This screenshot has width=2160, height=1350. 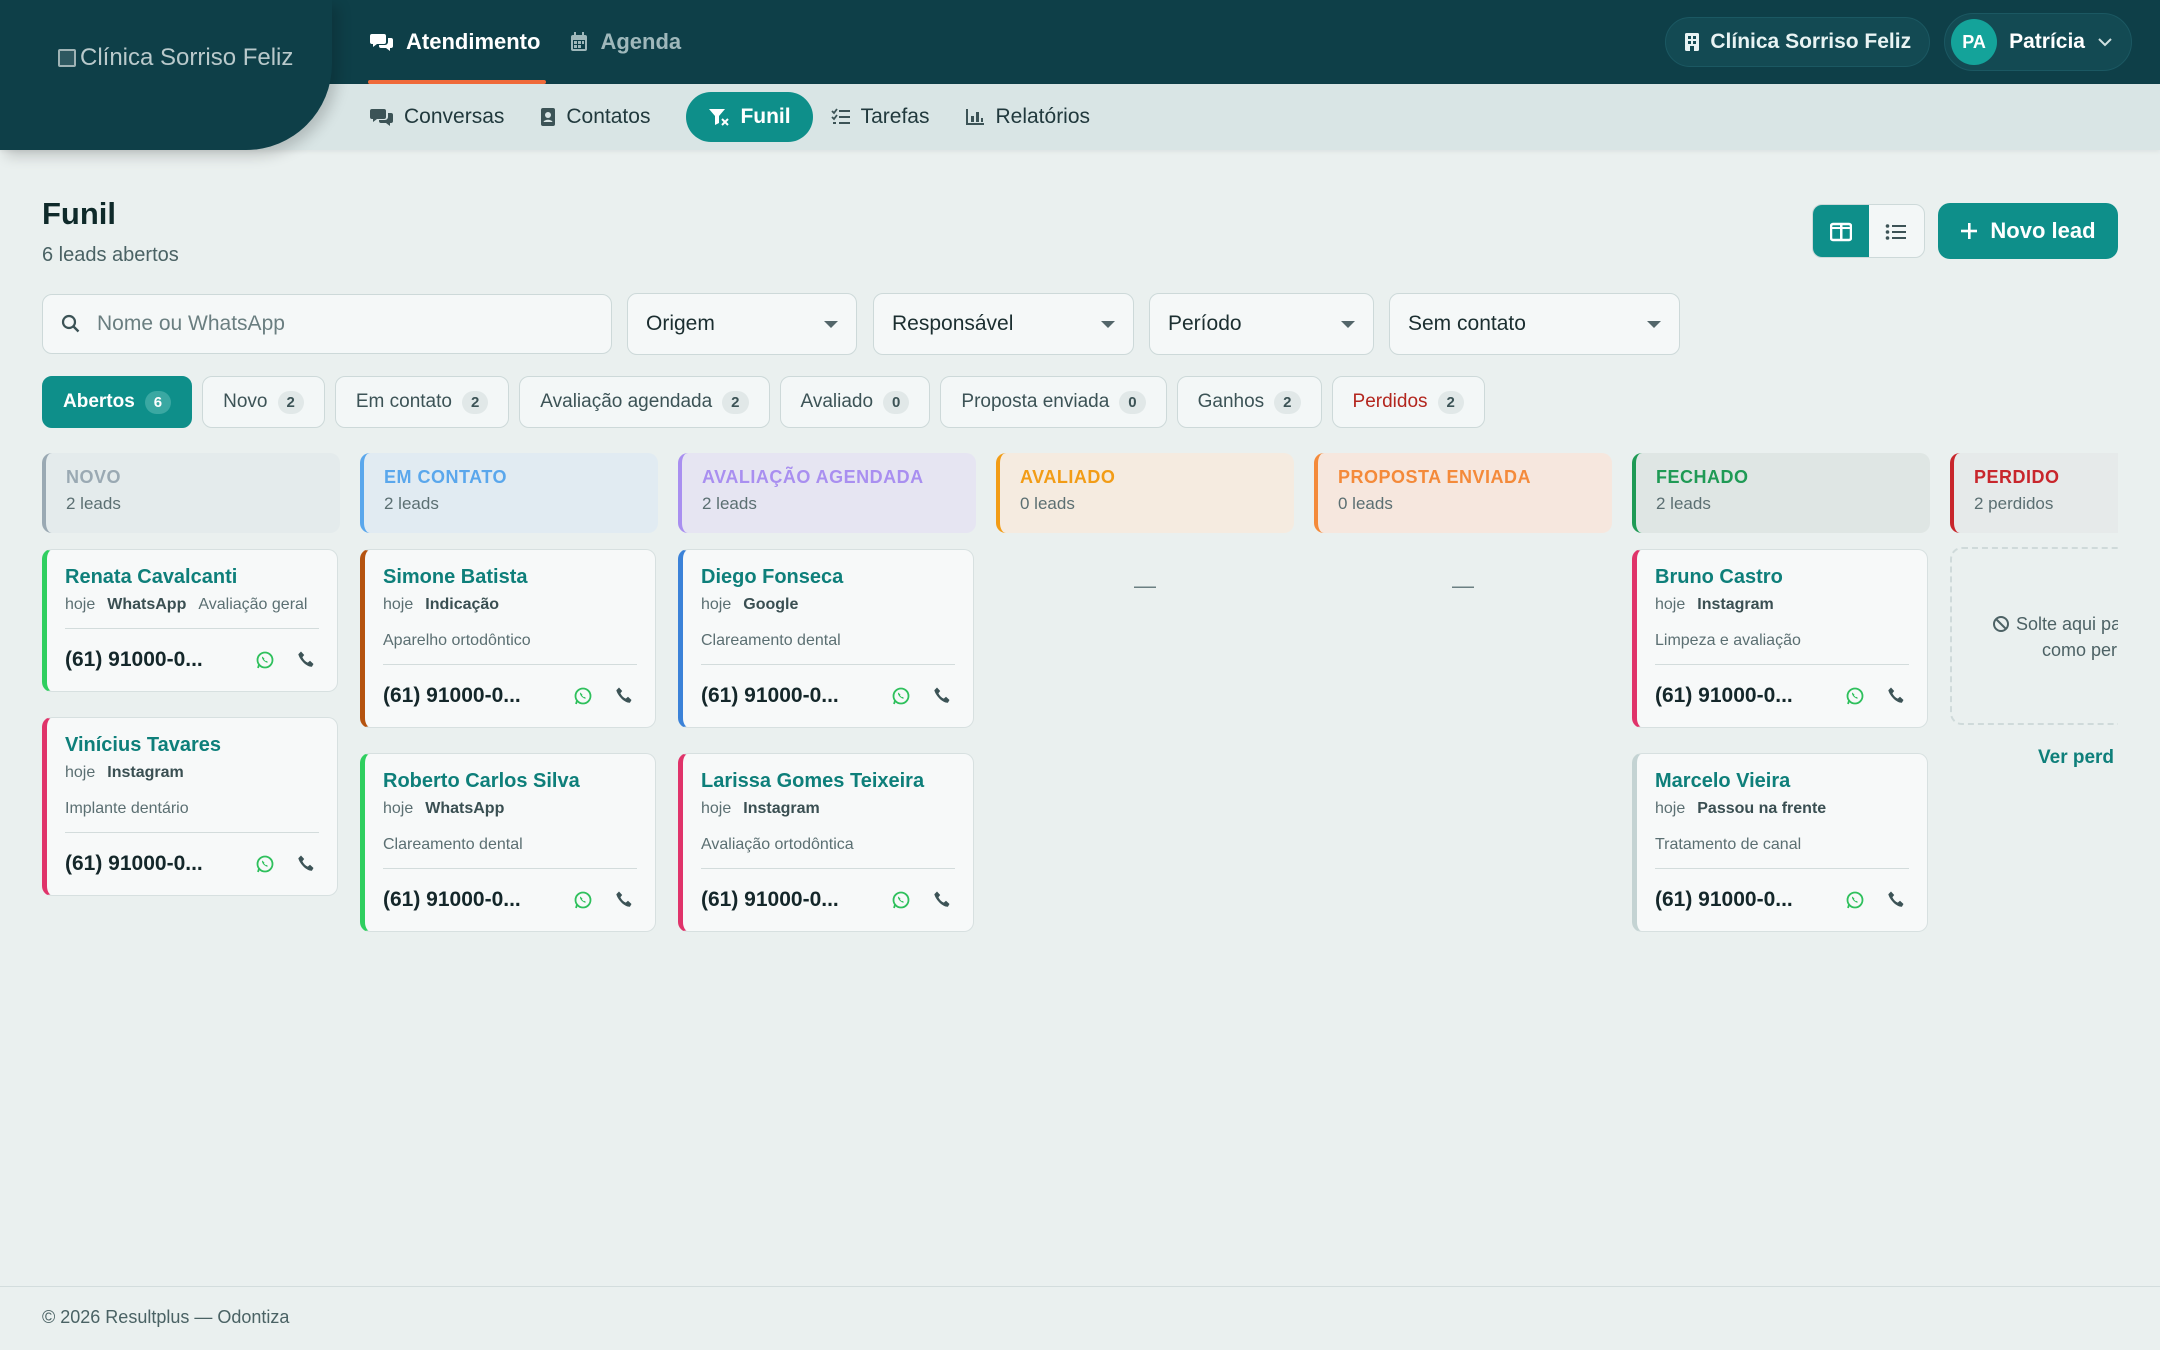 What do you see at coordinates (79, 213) in the screenshot?
I see `page-title: Funil` at bounding box center [79, 213].